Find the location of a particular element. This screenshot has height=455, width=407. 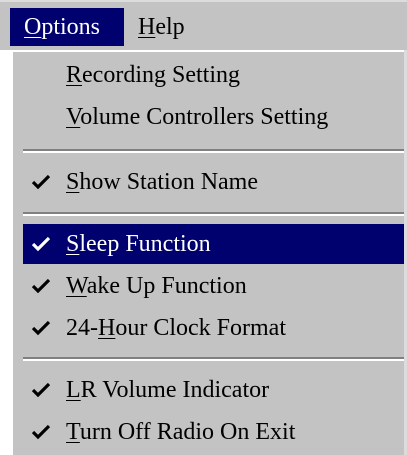

menu-bar: Options Help is located at coordinates (203, 25).